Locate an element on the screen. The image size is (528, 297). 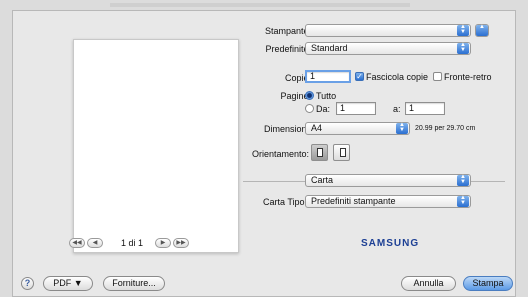
duplex-checkbox is located at coordinates (437, 76).